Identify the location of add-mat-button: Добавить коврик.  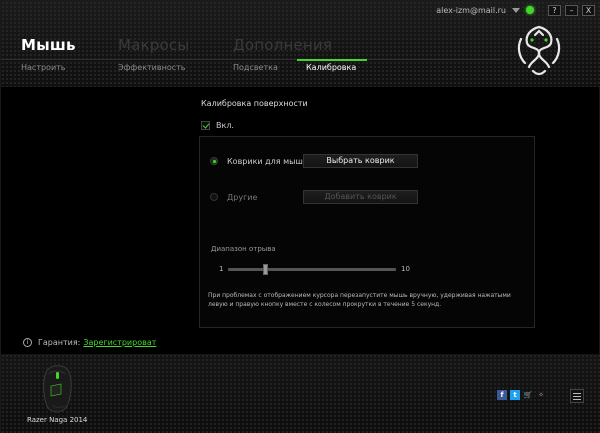
(360, 197).